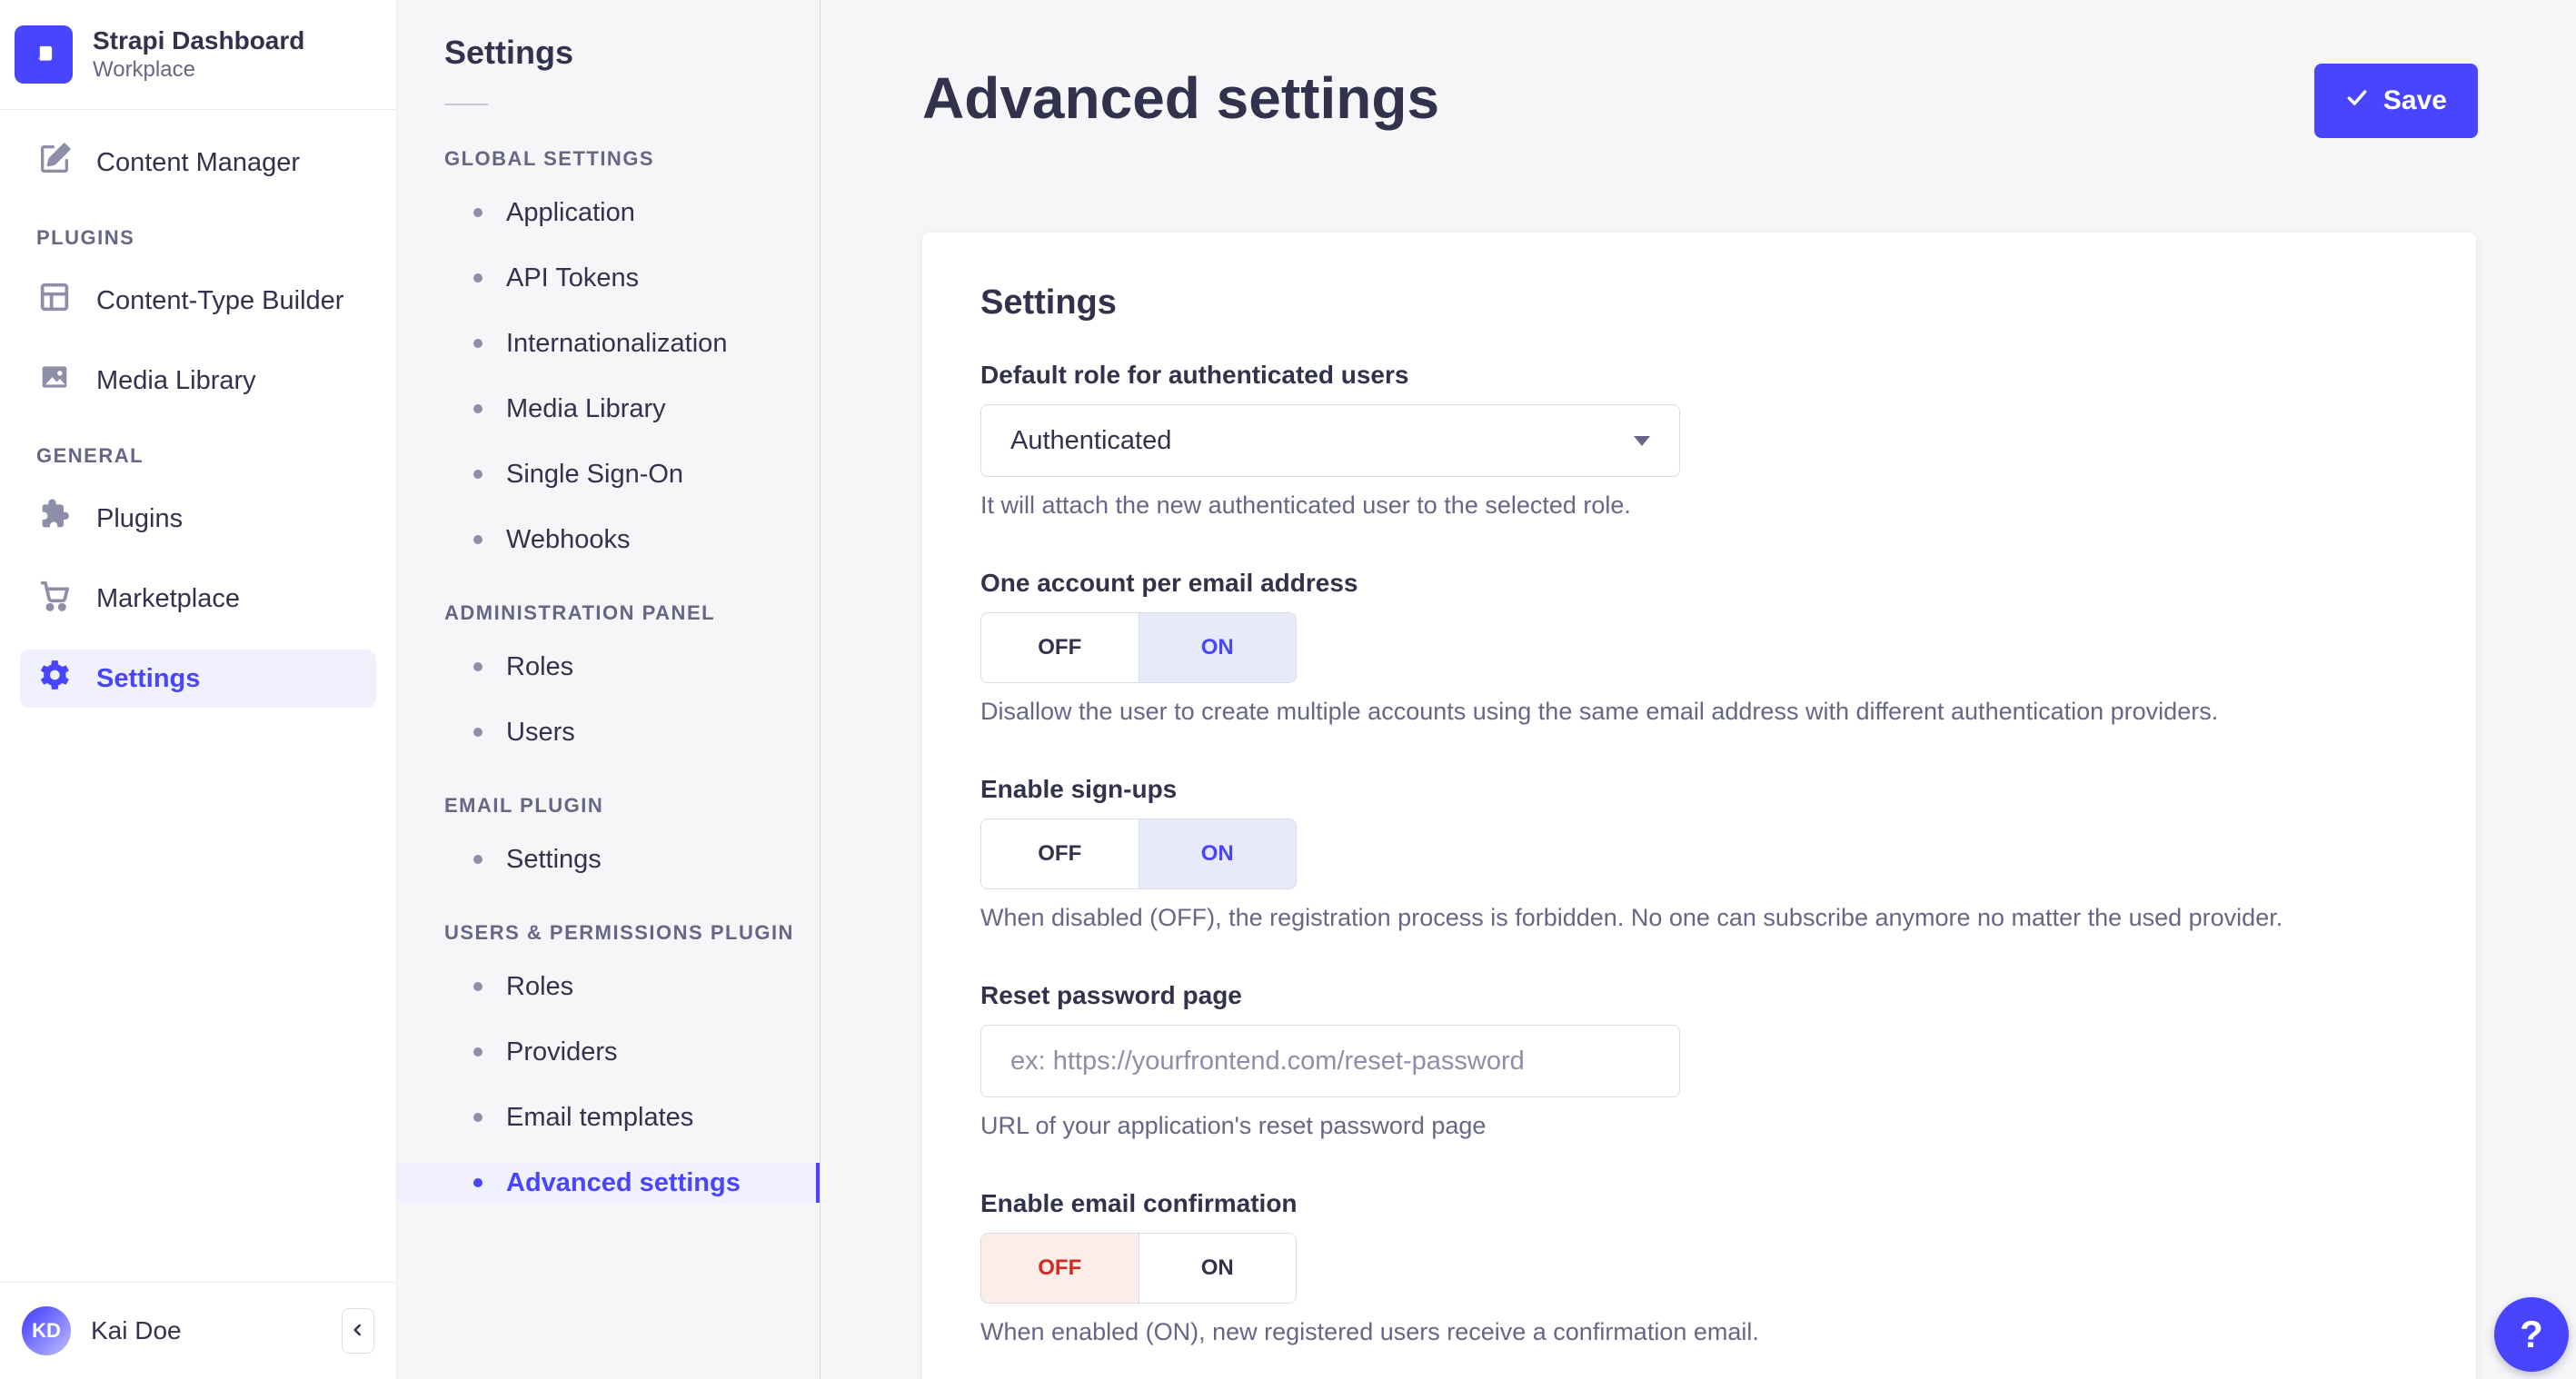  Describe the element at coordinates (568, 539) in the screenshot. I see `subnav-item-label: Webhooks` at that location.